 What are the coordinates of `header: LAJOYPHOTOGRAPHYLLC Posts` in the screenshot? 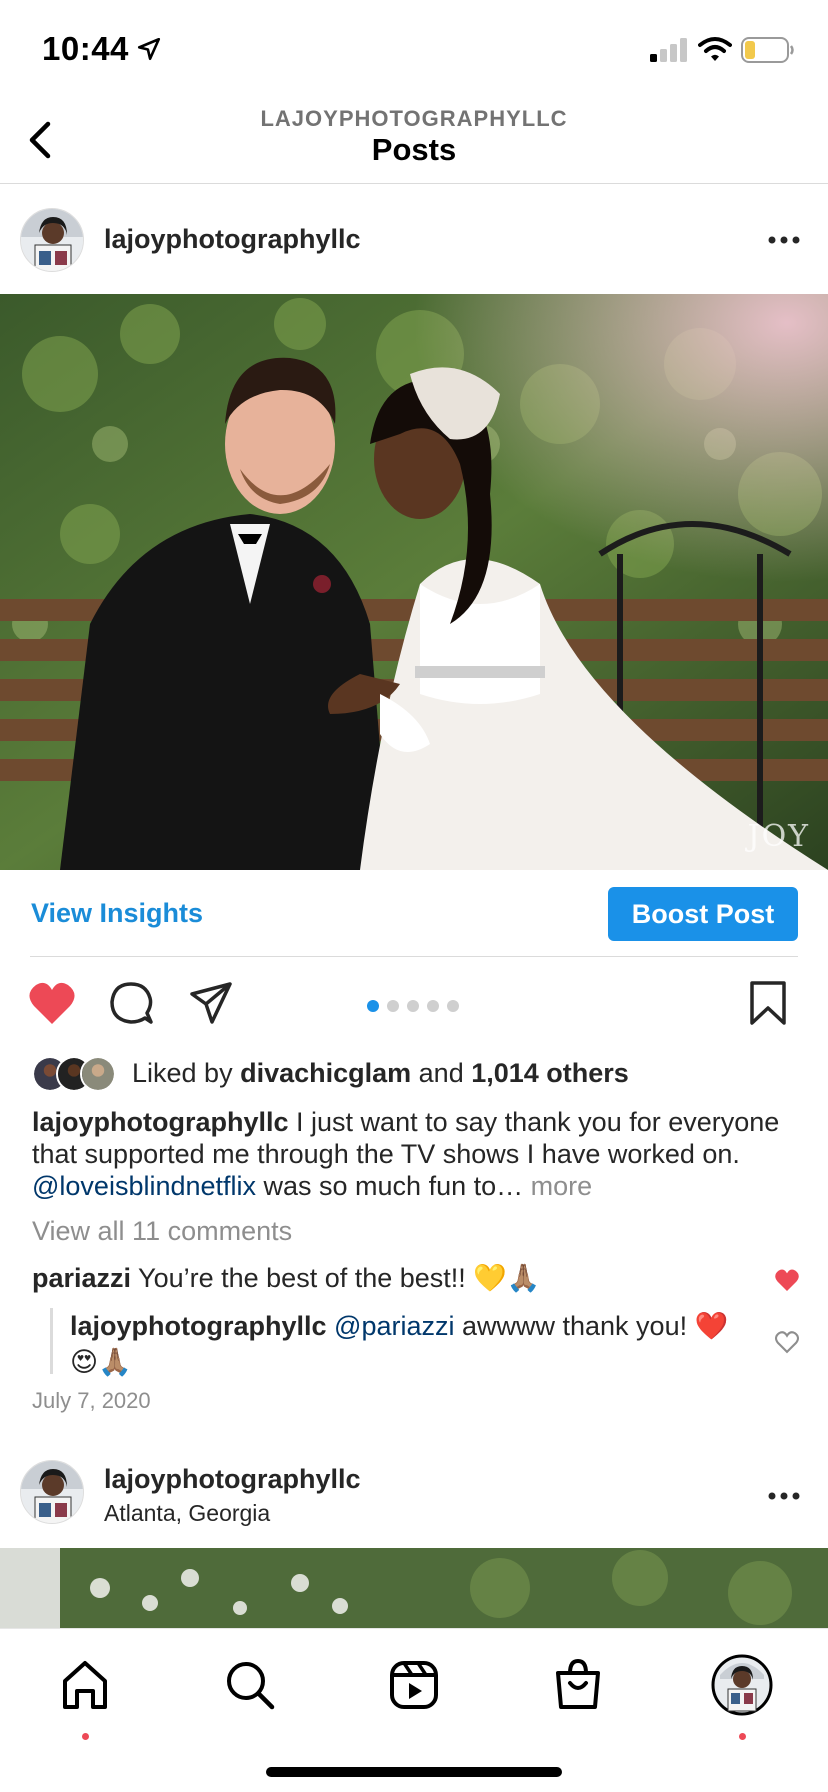 It's located at (414, 142).